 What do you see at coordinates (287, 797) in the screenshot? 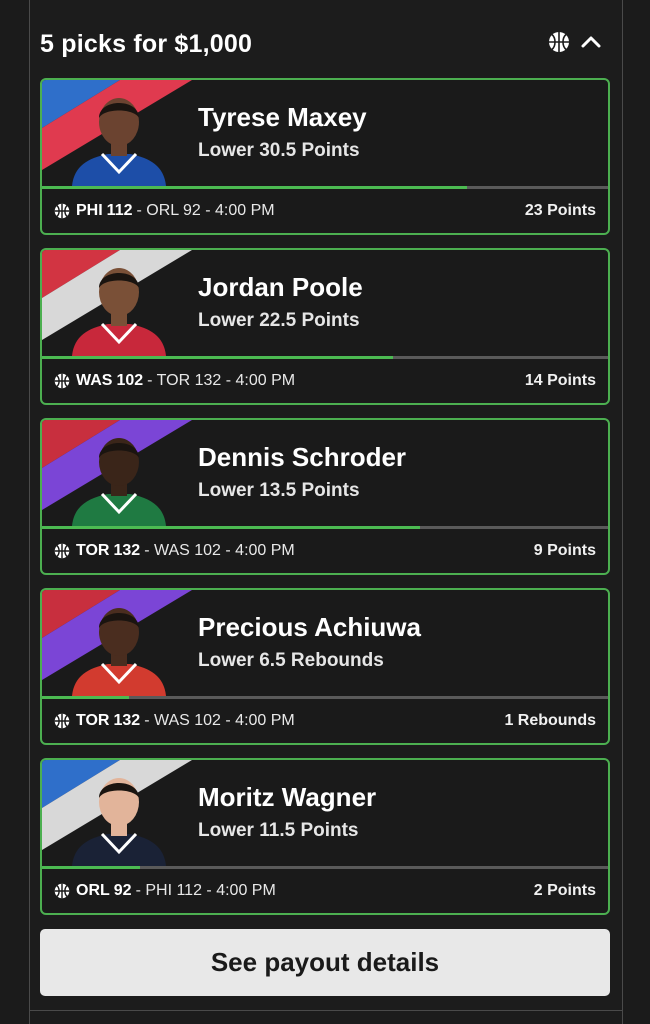
I see `player-name: Moritz Wagner` at bounding box center [287, 797].